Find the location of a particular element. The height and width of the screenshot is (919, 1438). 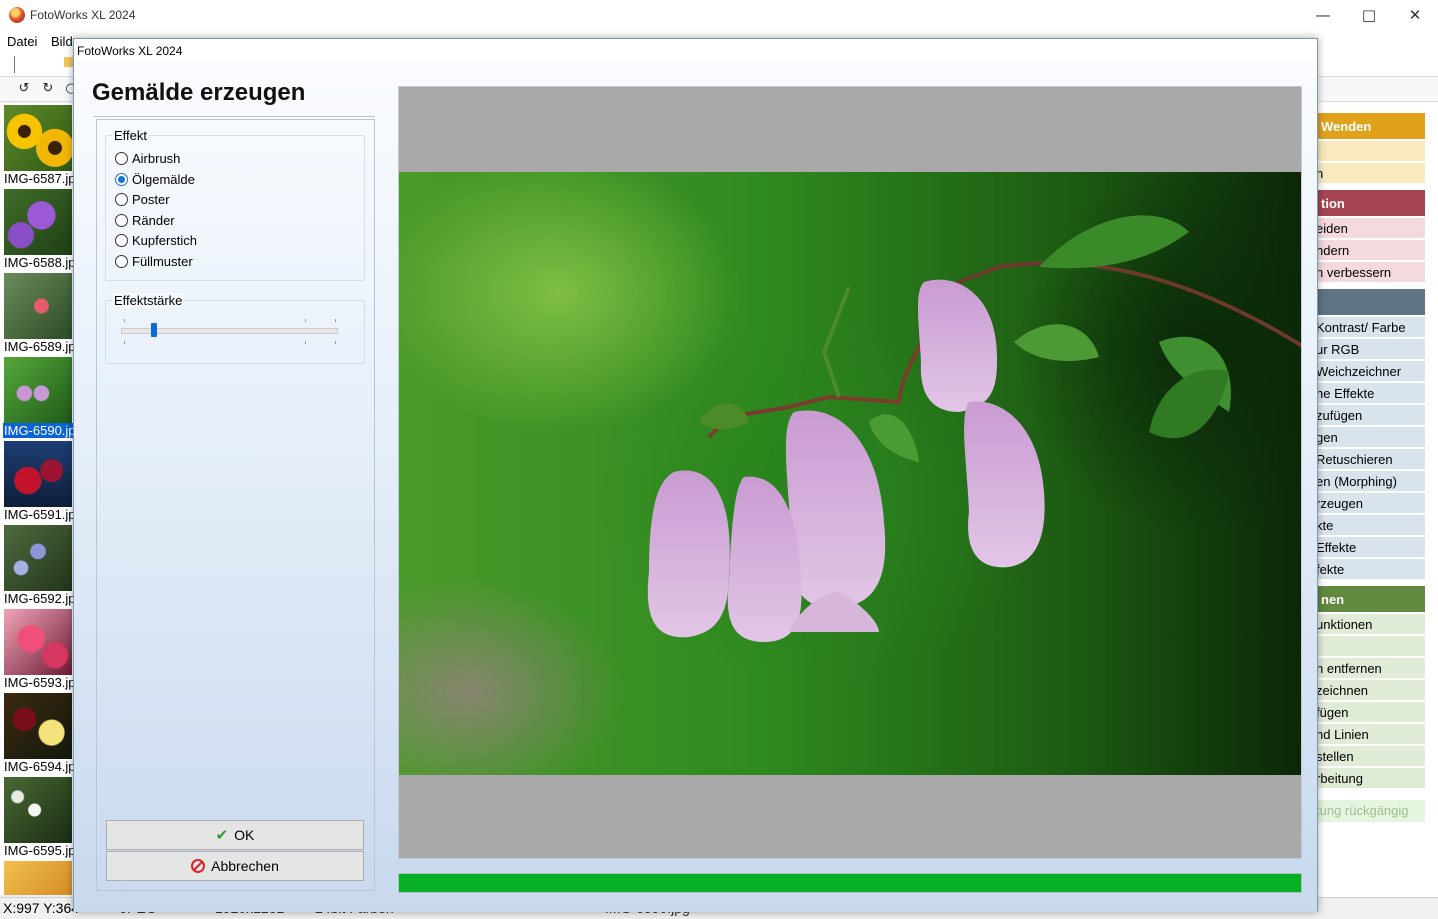

panel-item: stellen is located at coordinates (1363, 756).